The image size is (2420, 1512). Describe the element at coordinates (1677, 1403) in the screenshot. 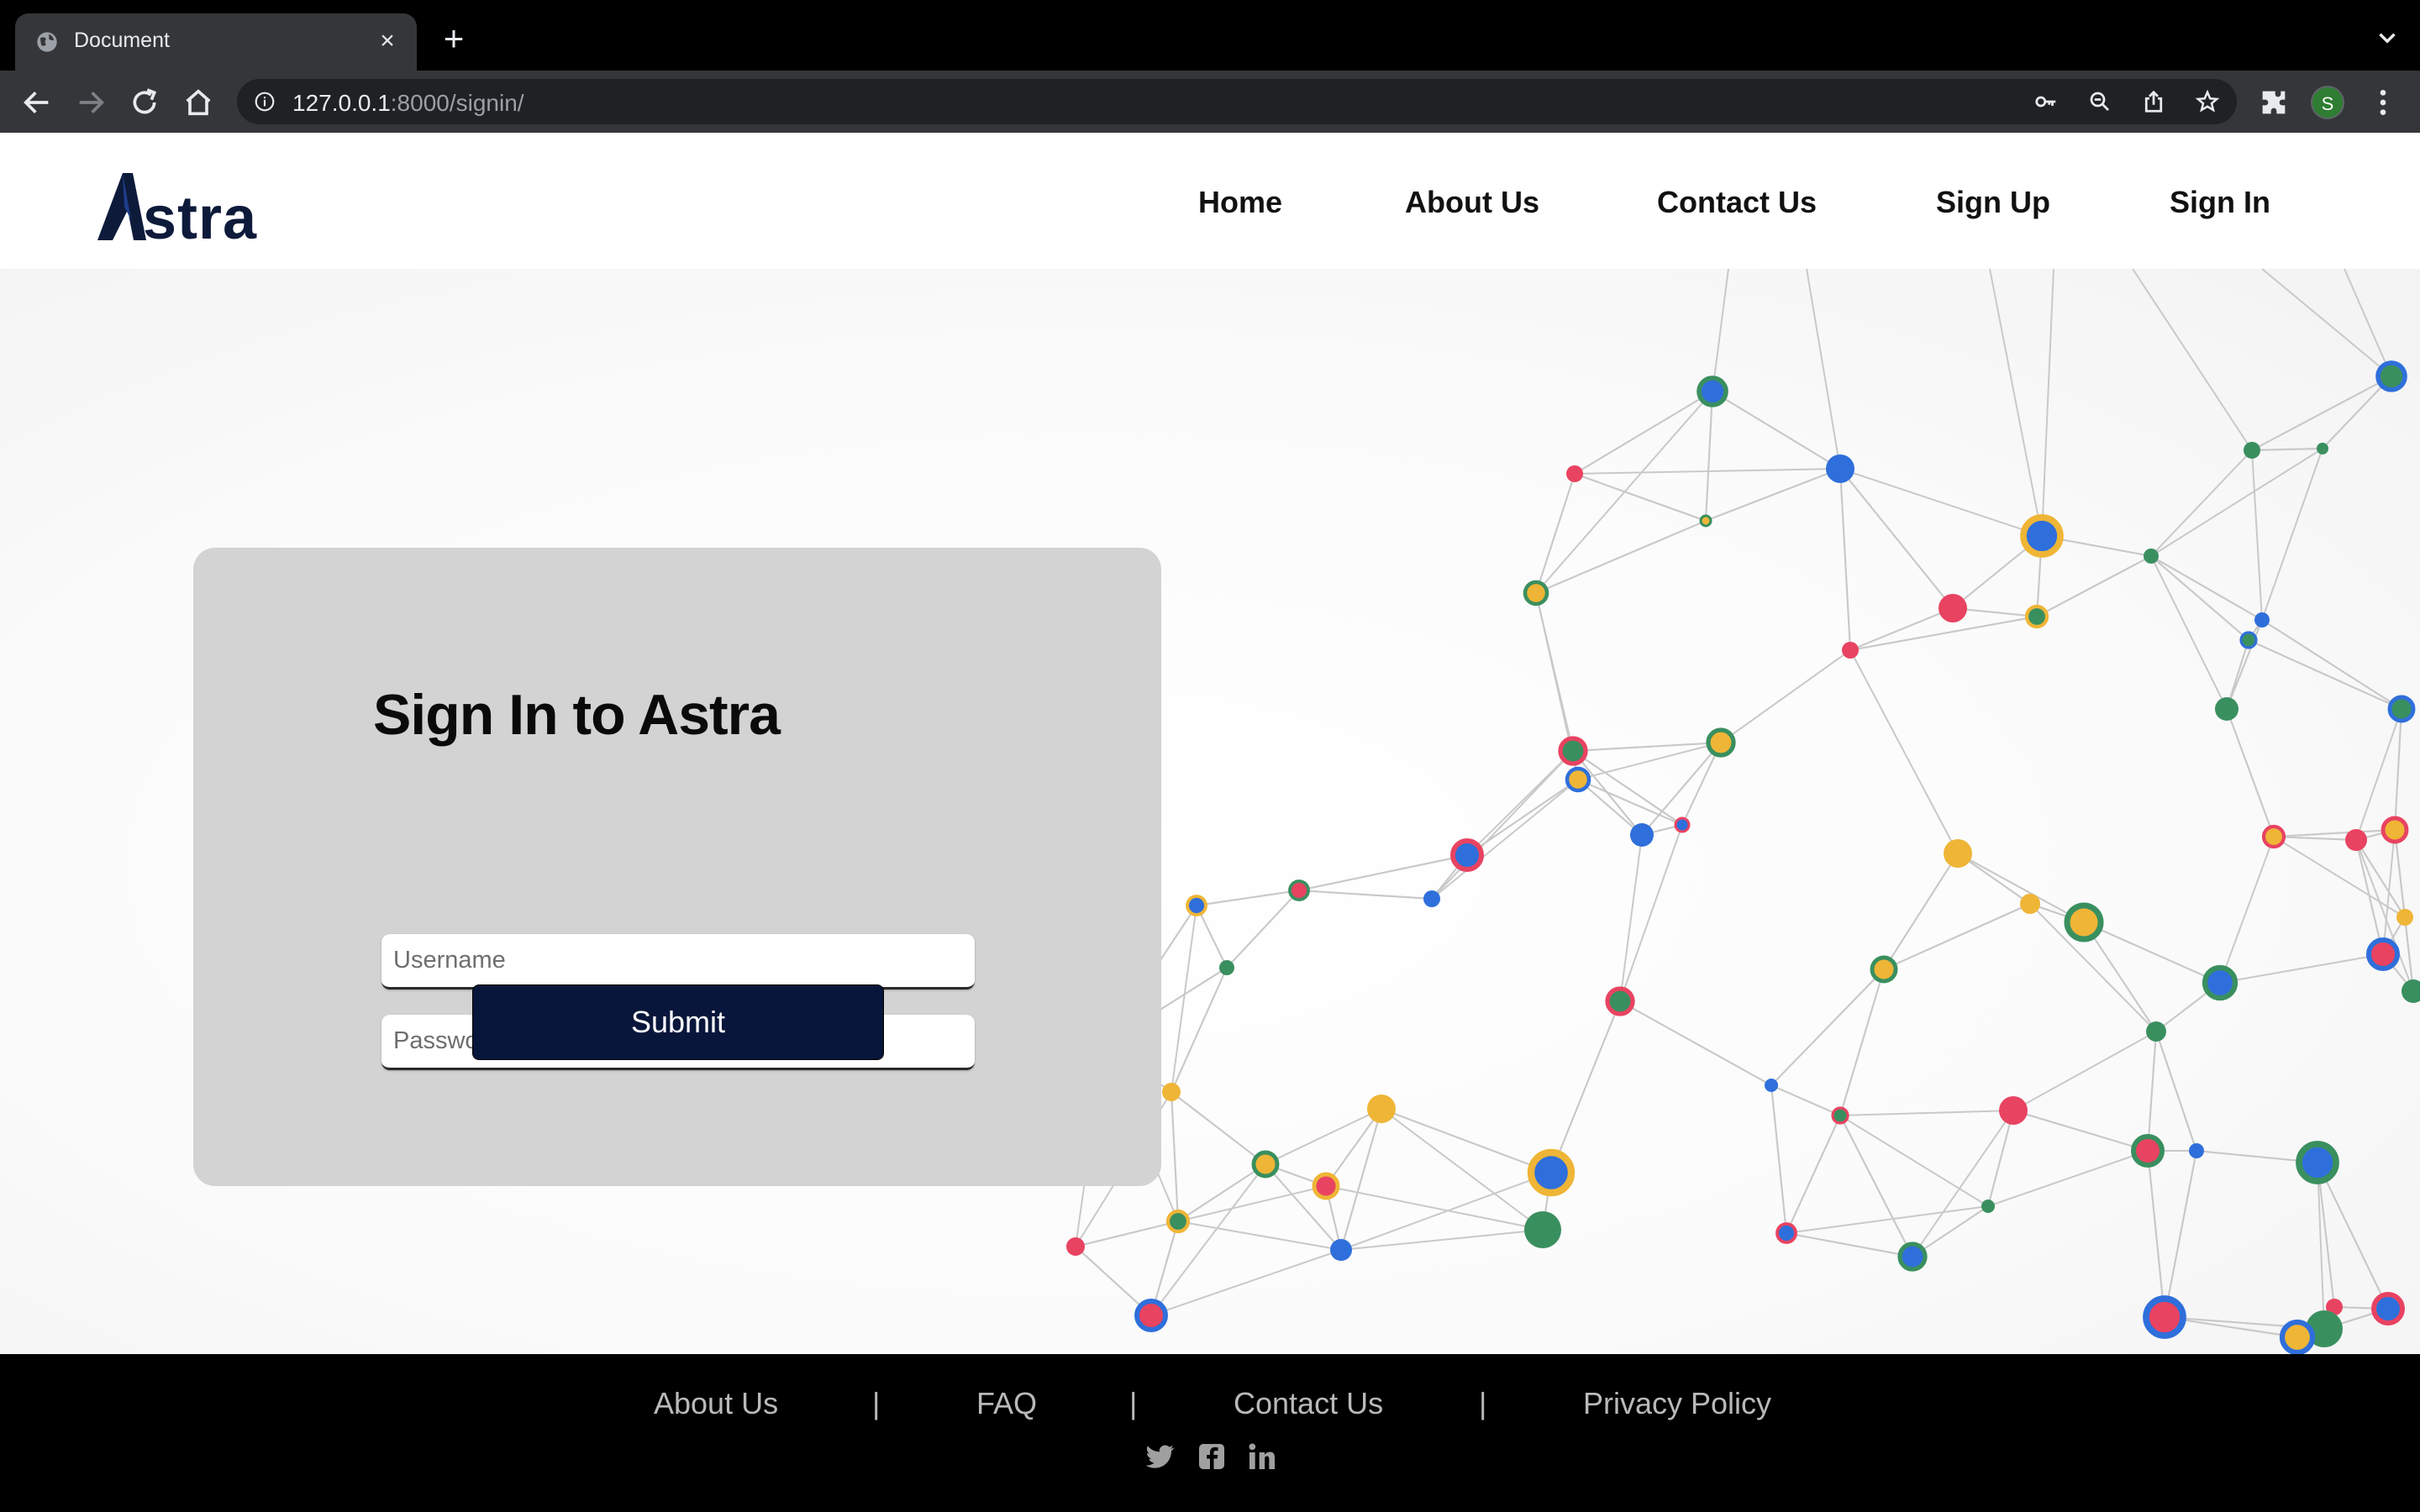

I see `footer-privacy-policy: Privacy Policy` at that location.